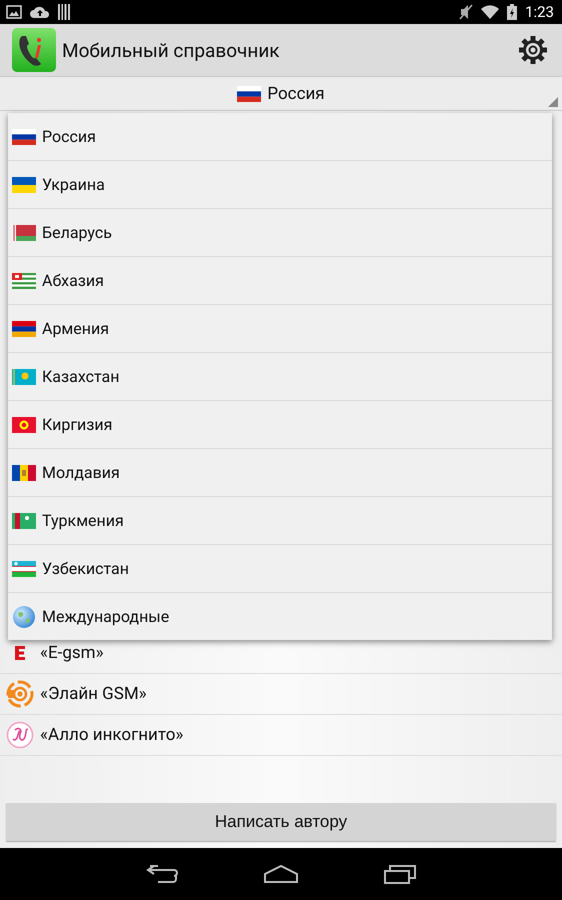  I want to click on script-letter-icon, so click(20, 735).